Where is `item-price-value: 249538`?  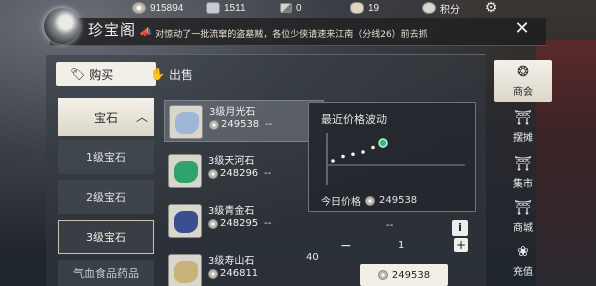
item-price-value: 249538 is located at coordinates (240, 124).